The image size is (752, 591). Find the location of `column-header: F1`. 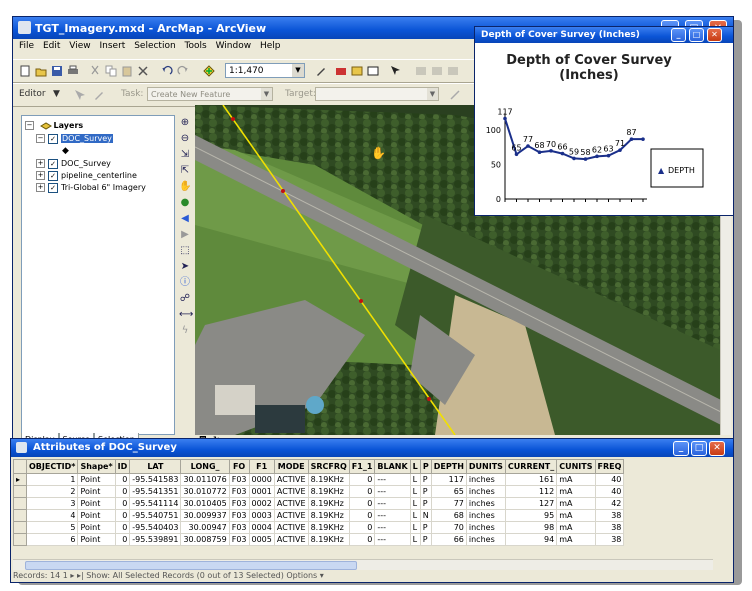

column-header: F1 is located at coordinates (261, 466).